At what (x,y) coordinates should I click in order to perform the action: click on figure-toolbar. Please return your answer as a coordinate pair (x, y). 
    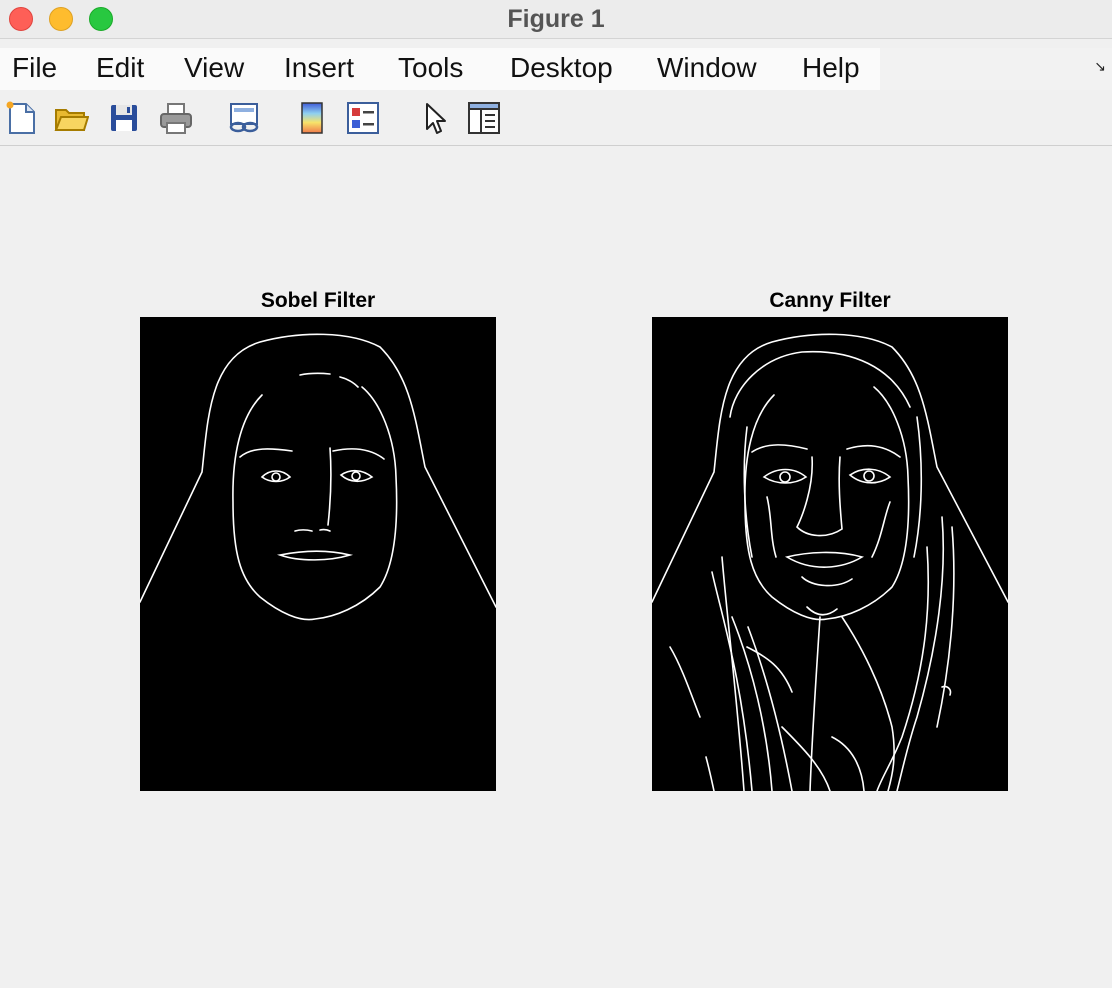
    Looking at the image, I should click on (556, 119).